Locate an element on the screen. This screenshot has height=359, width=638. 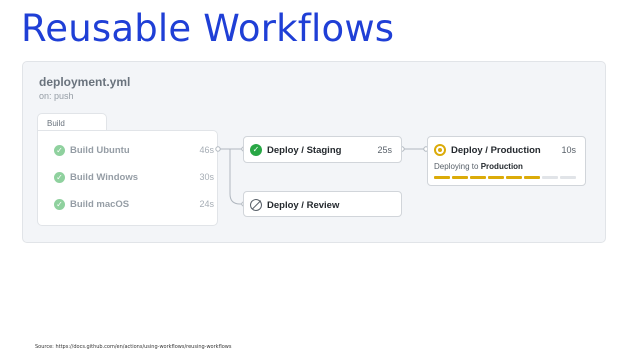
job-deploy-review: Deploy / Review is located at coordinates (322, 204).